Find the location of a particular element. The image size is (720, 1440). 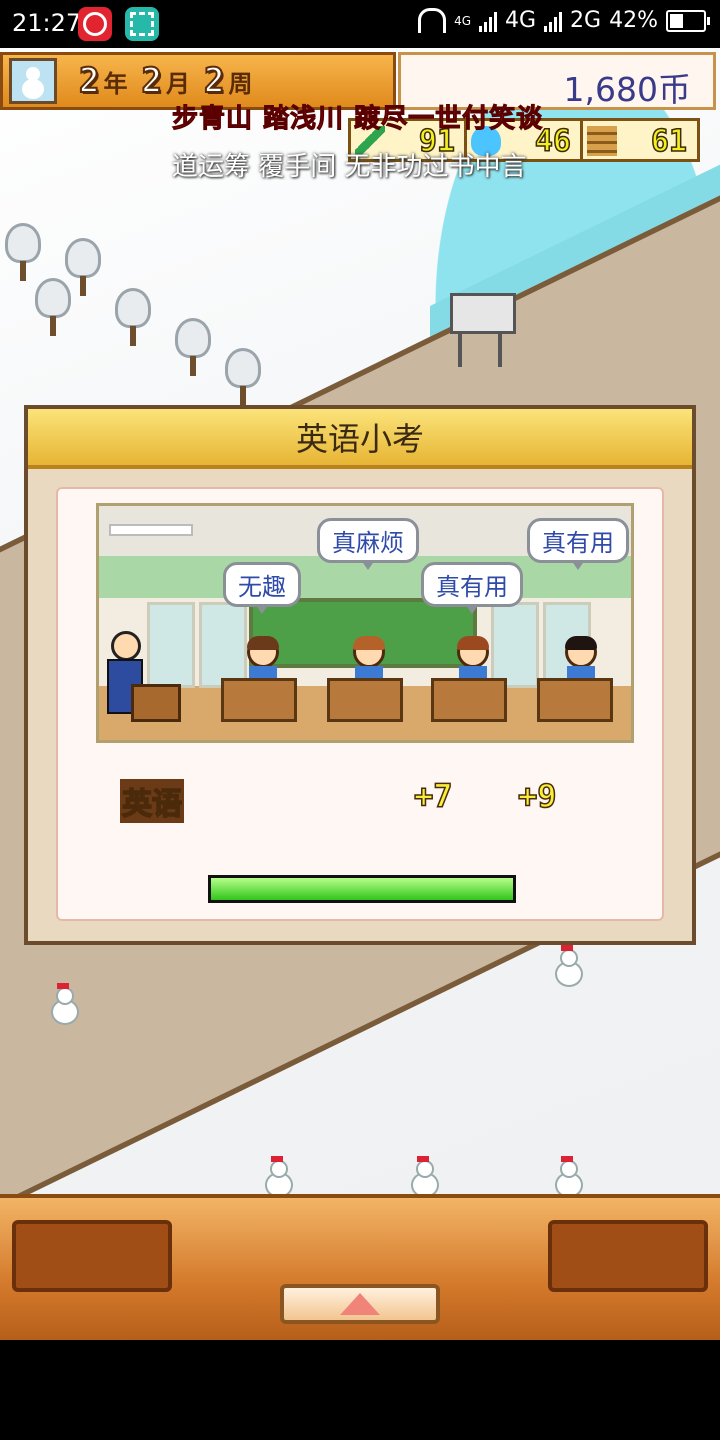

exam-progress-bar is located at coordinates (362, 889).